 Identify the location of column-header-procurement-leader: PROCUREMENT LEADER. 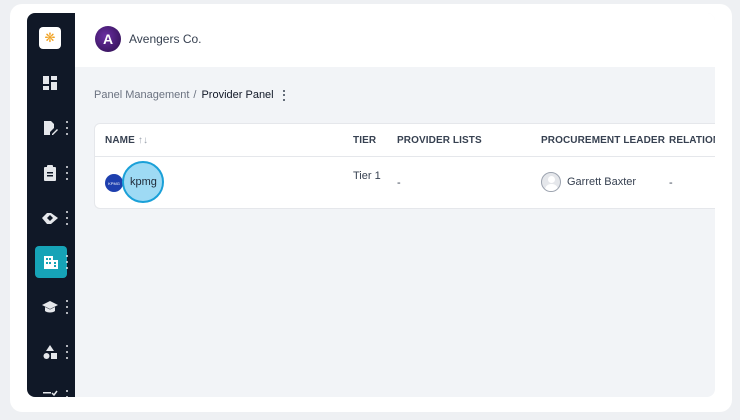
(603, 140).